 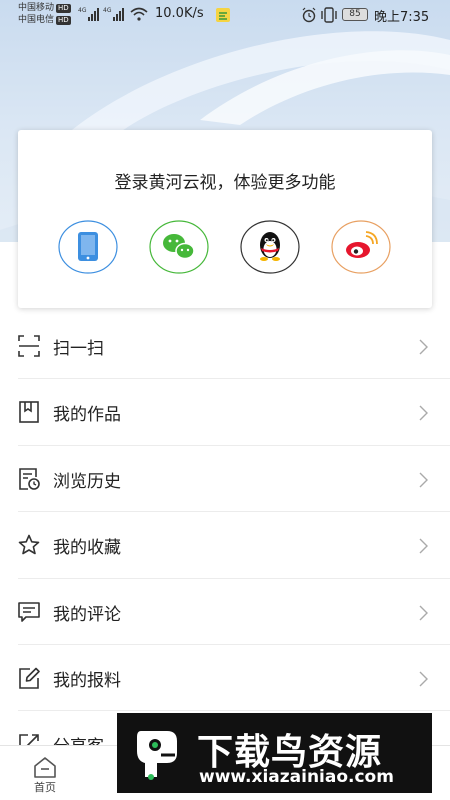 What do you see at coordinates (45, 767) in the screenshot?
I see `home-icon` at bounding box center [45, 767].